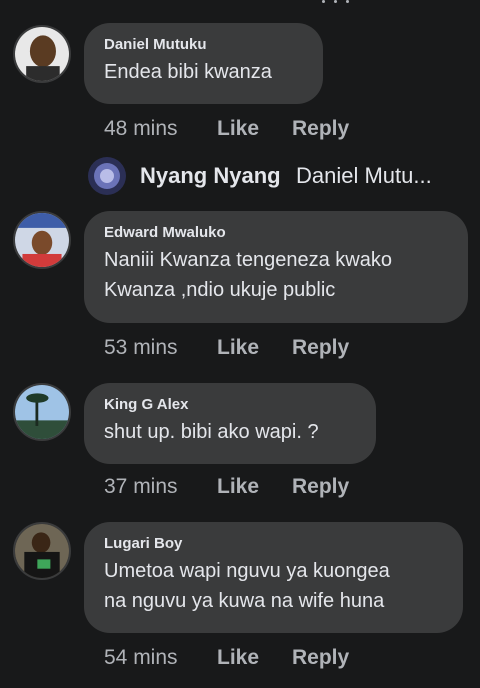 Image resolution: width=480 pixels, height=688 pixels. What do you see at coordinates (210, 176) in the screenshot?
I see `reply-author: Nyang Nyang` at bounding box center [210, 176].